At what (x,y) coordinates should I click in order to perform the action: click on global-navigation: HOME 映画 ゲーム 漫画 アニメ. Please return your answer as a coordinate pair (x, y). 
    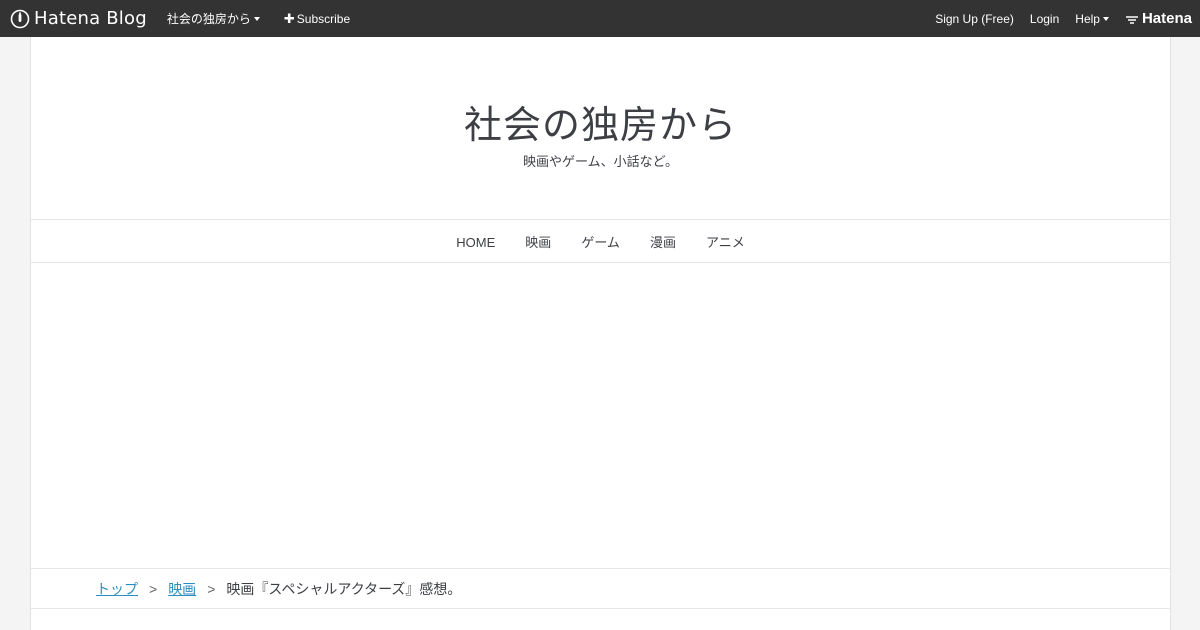
    Looking at the image, I should click on (600, 241).